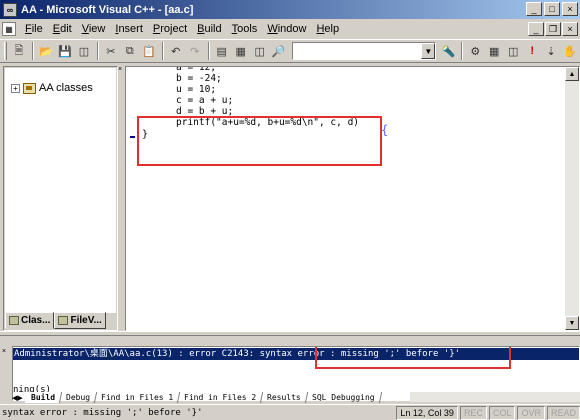  Describe the element at coordinates (245, 29) in the screenshot. I see `menu-tools: Tools` at that location.